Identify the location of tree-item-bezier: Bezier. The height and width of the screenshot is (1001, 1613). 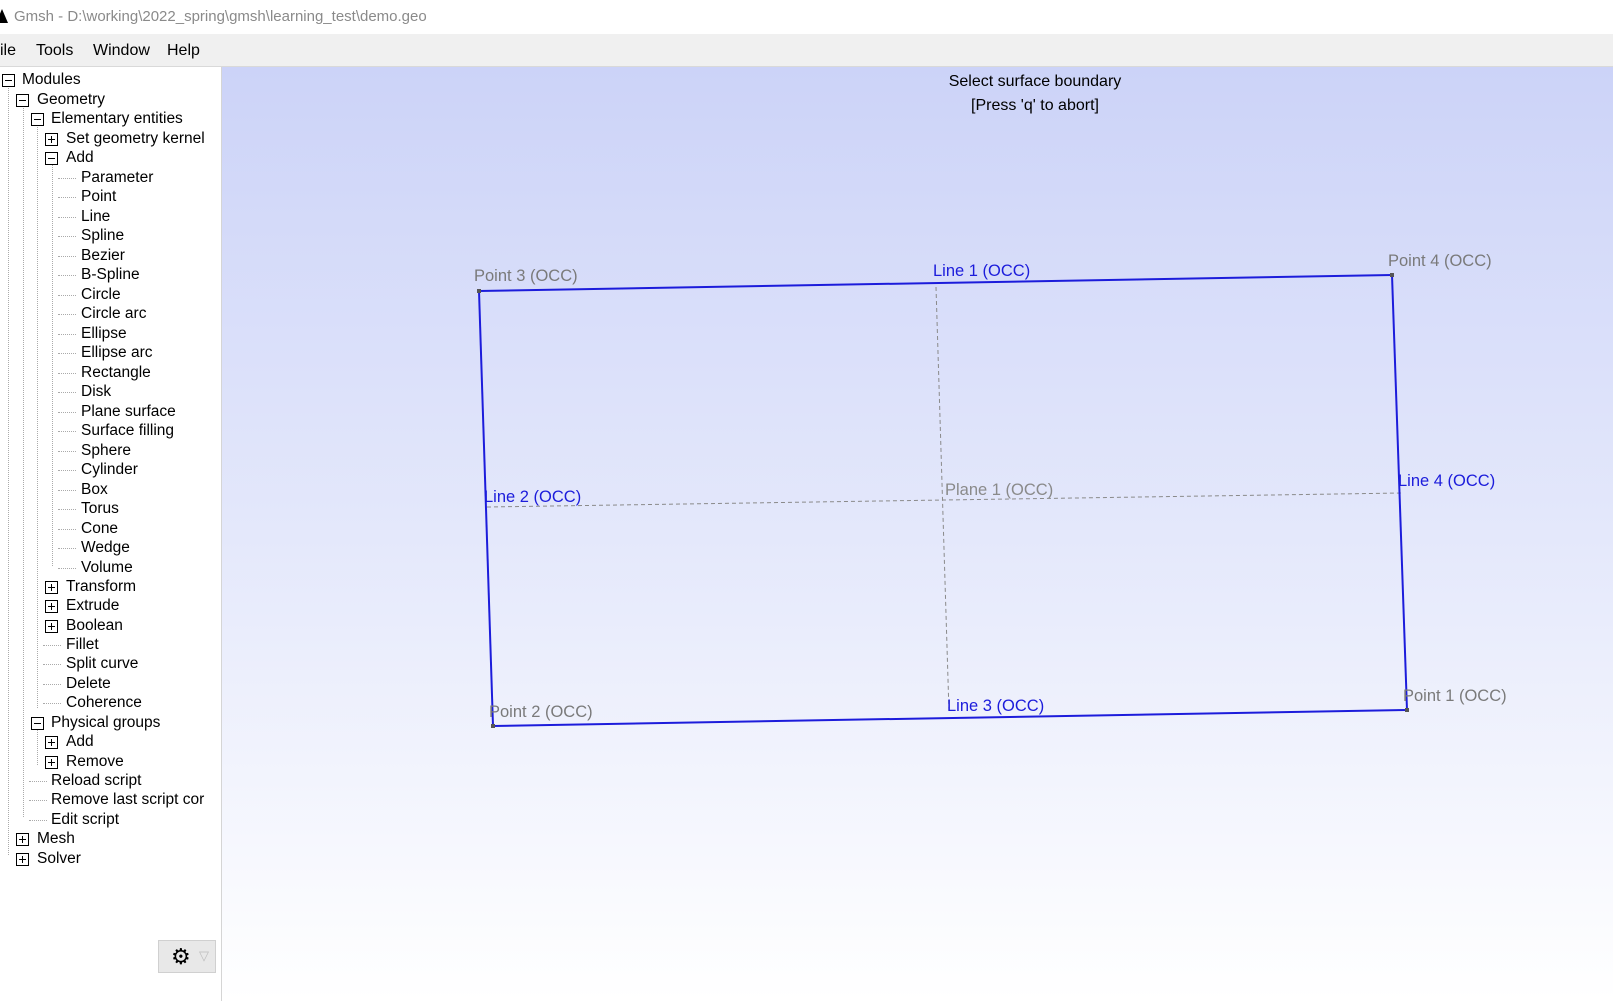
(103, 255).